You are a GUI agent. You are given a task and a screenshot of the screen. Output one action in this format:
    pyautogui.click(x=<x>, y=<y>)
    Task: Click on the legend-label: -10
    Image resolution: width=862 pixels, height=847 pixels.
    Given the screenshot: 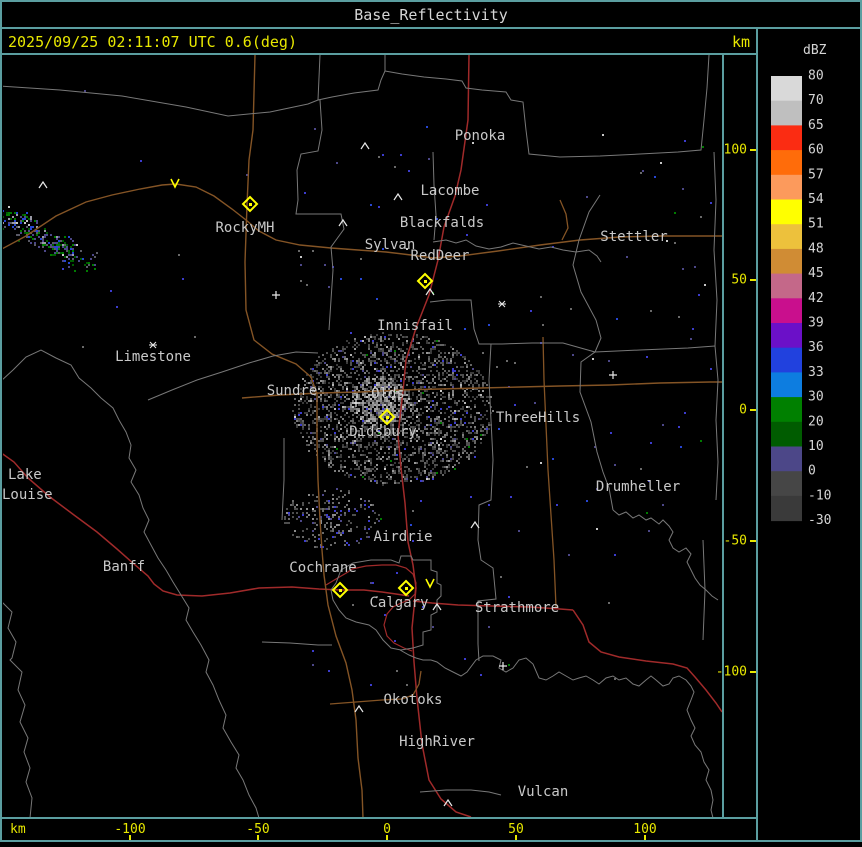 What is the action you would take?
    pyautogui.click(x=819, y=495)
    